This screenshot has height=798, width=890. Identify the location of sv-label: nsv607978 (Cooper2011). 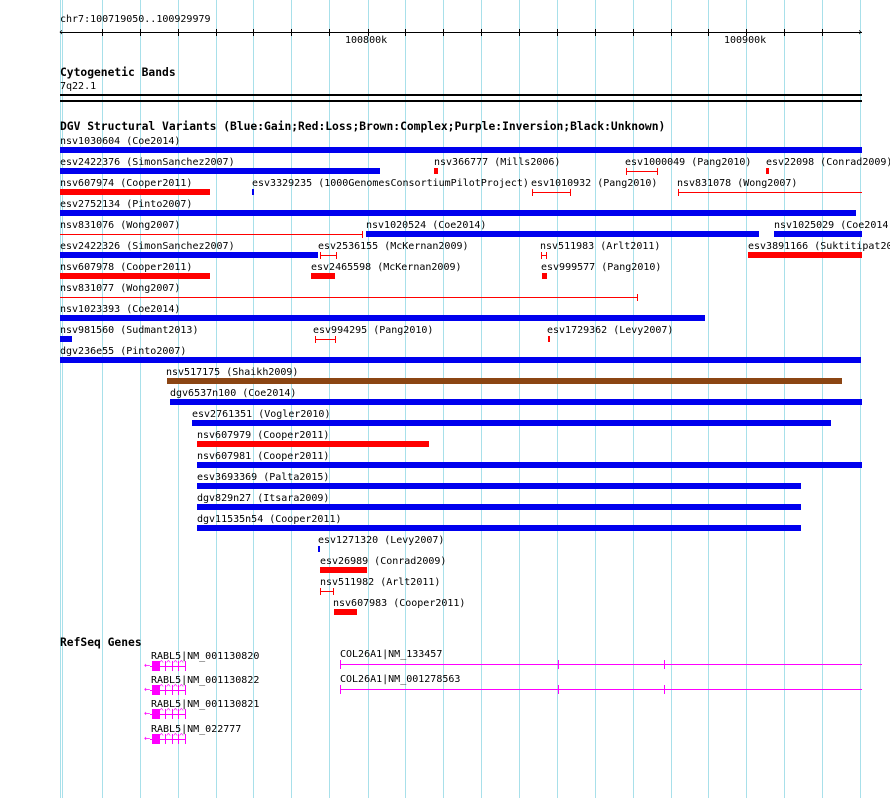
(126, 267).